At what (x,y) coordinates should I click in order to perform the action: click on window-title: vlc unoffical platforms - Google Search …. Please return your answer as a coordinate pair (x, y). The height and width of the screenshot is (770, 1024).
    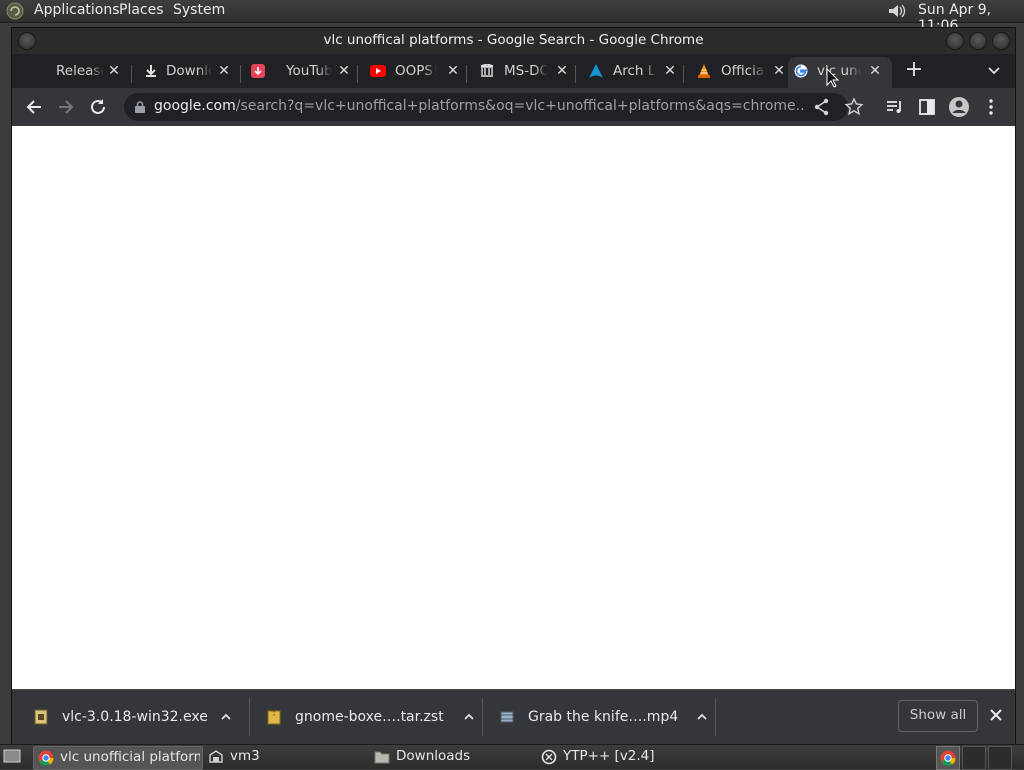
    Looking at the image, I should click on (513, 40).